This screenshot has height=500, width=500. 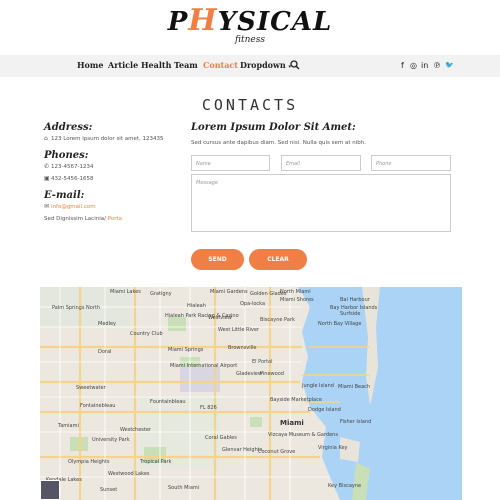 I want to click on nav-team: Team, so click(x=186, y=65).